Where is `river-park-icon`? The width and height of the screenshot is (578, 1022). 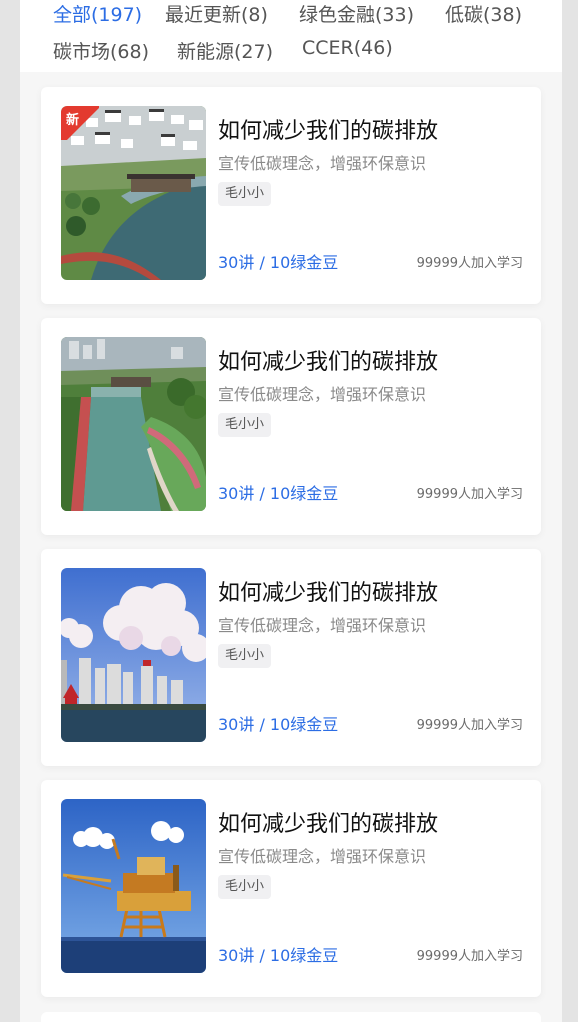 river-park-icon is located at coordinates (133, 424).